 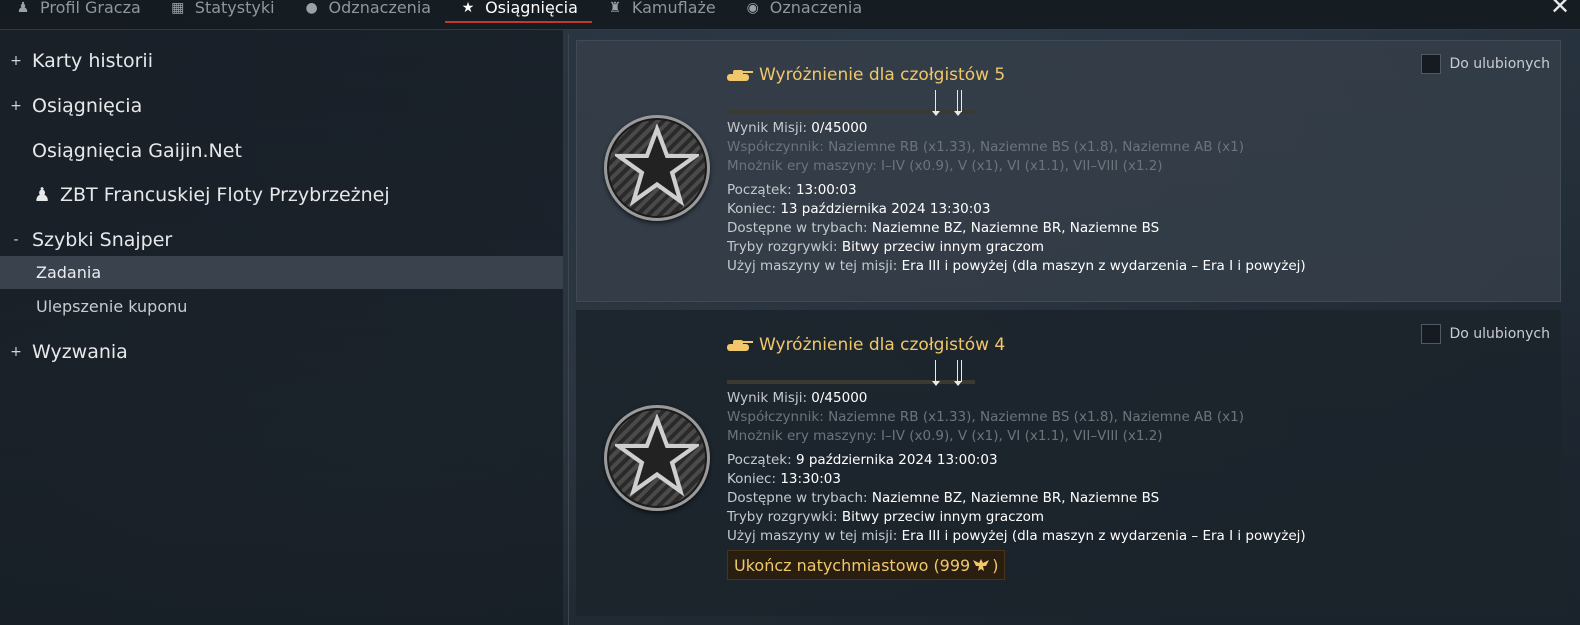 I want to click on tab-achievements: ★ Osiągnięcia, so click(x=518, y=11).